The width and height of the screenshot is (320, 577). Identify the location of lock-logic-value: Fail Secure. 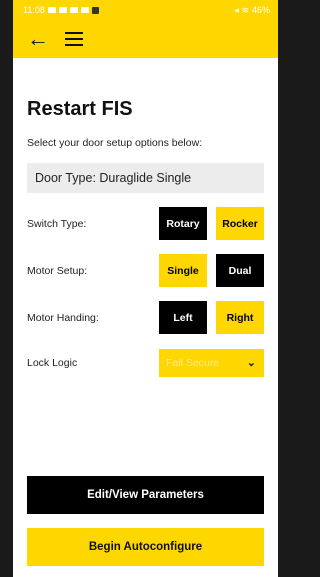
(193, 362).